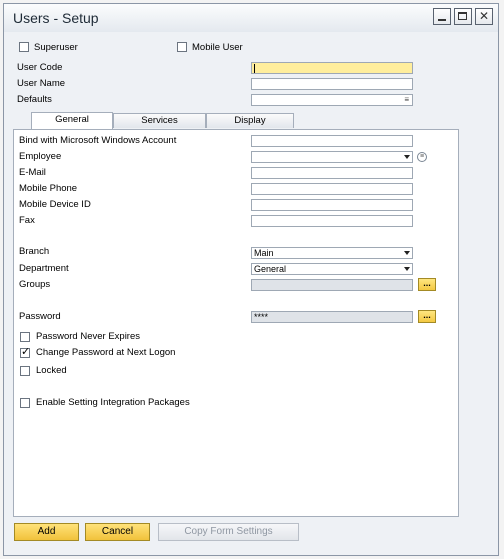 The image size is (504, 559). What do you see at coordinates (34, 99) in the screenshot?
I see `defaults-label: Defaults` at bounding box center [34, 99].